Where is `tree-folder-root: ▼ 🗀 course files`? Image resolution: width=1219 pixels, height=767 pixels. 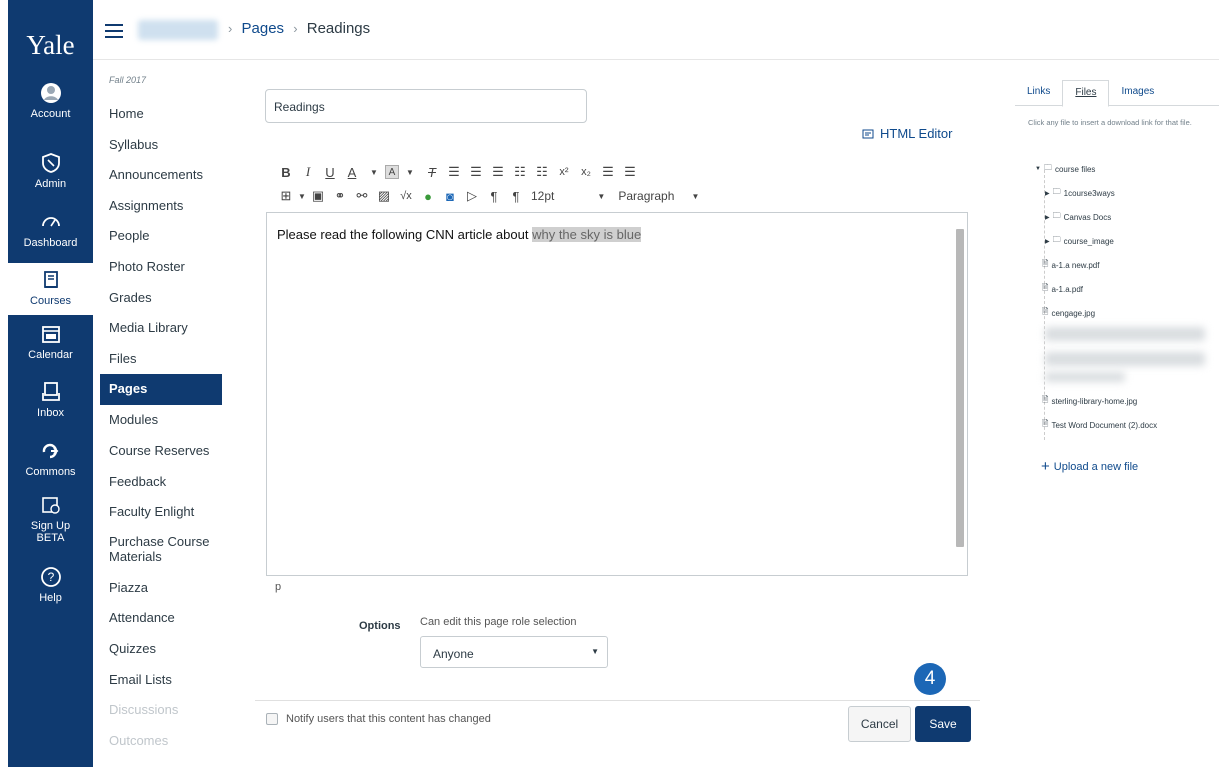 tree-folder-root: ▼ 🗀 course files is located at coordinates (1065, 169).